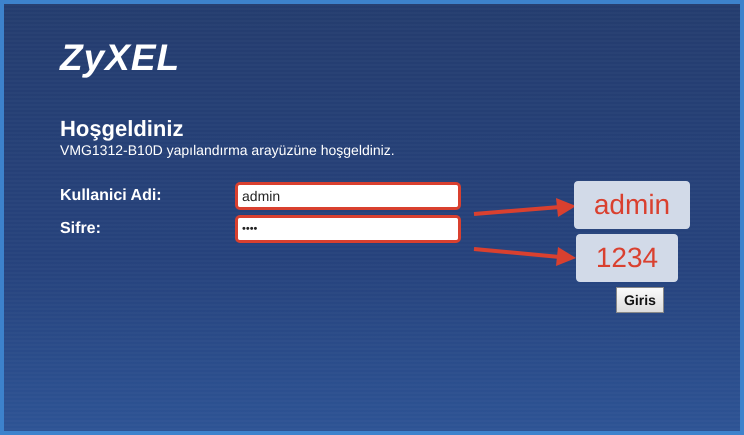 This screenshot has height=435, width=744. Describe the element at coordinates (81, 229) in the screenshot. I see `field-label: Sifre:` at that location.